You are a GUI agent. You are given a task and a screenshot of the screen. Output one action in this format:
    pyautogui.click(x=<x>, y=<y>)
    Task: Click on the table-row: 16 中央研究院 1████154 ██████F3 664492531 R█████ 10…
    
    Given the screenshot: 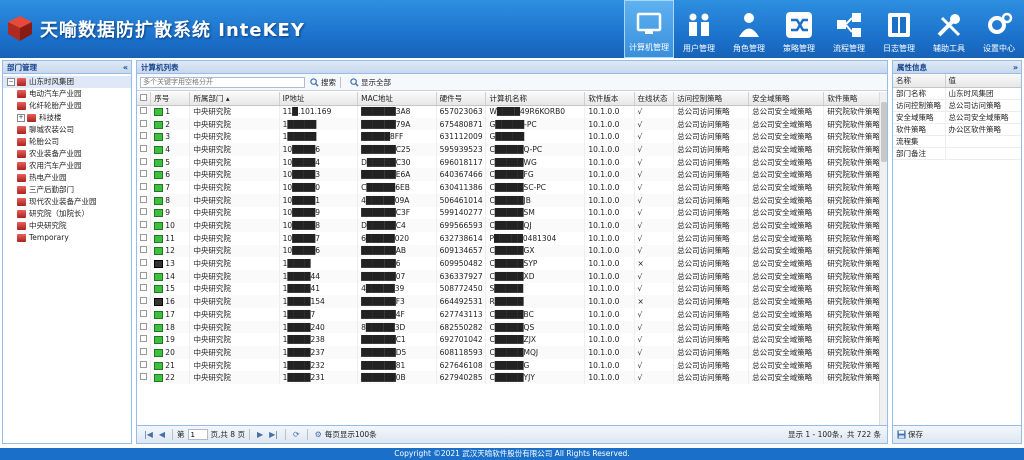 What is the action you would take?
    pyautogui.click(x=509, y=301)
    